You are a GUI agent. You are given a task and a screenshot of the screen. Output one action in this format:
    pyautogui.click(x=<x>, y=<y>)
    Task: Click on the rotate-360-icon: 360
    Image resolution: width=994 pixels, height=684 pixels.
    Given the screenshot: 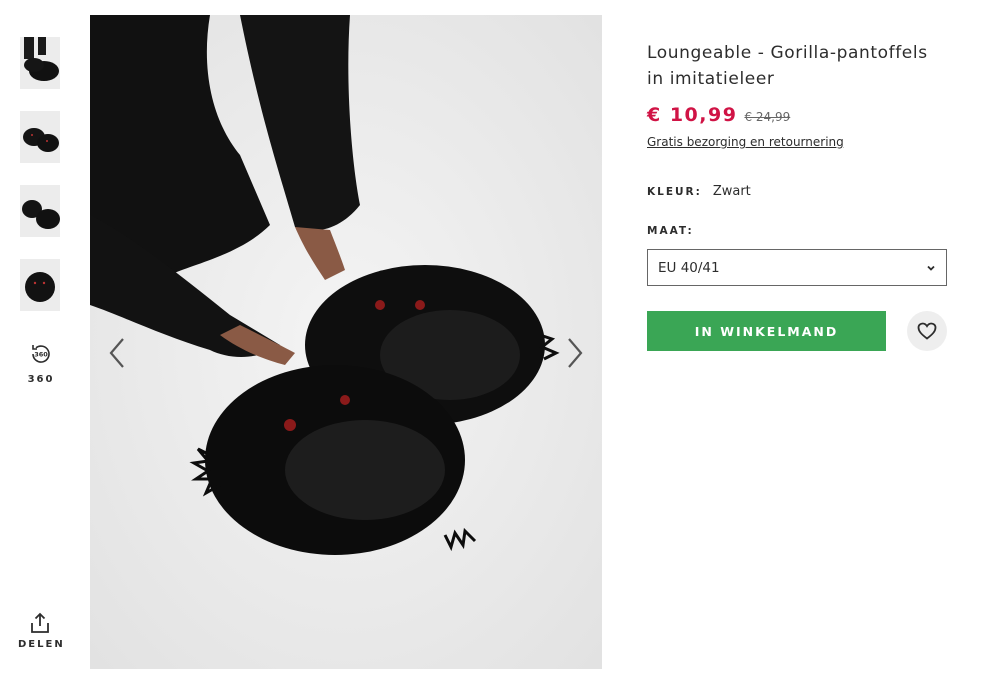 What is the action you would take?
    pyautogui.click(x=41, y=354)
    